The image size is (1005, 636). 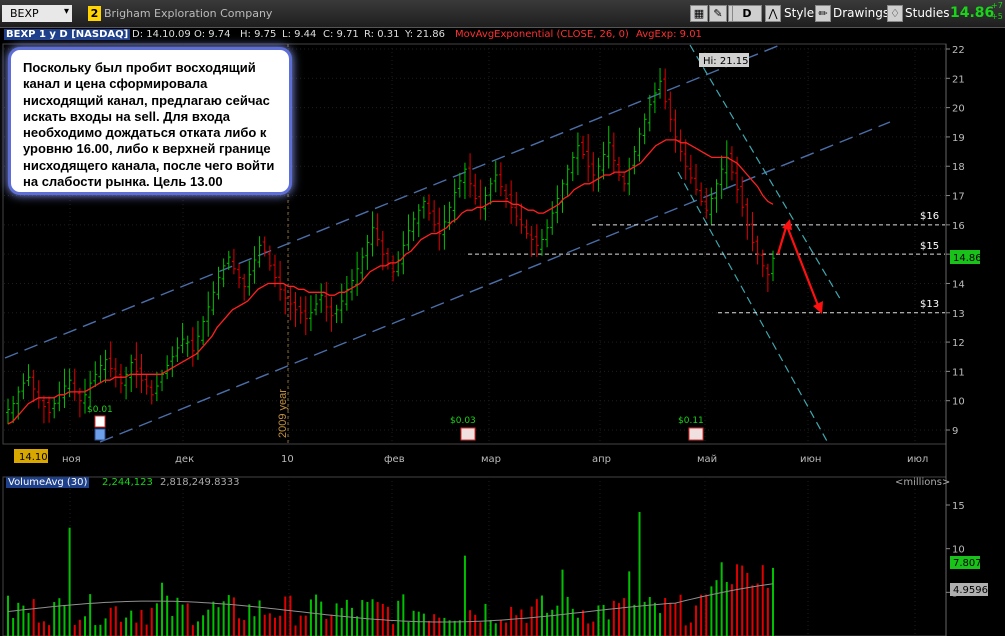 What do you see at coordinates (184, 459) in the screenshot?
I see `time-tick-label: дек` at bounding box center [184, 459].